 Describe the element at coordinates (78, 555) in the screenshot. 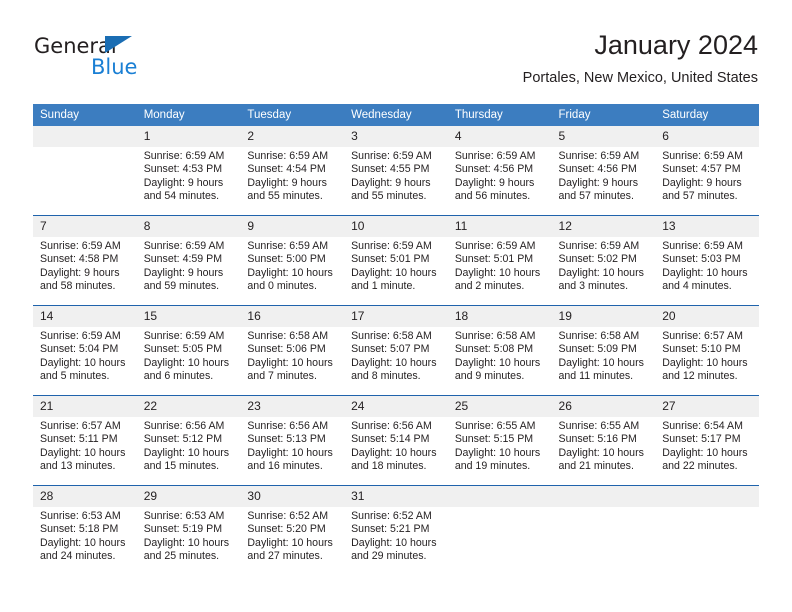

I see `daylight-text-line2: and 24 minutes.` at that location.